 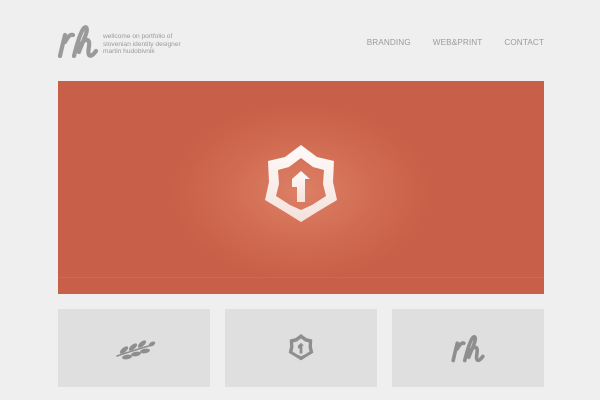 I want to click on main-nav: BRANDING WEB&PRINT CONTACT, so click(x=455, y=42).